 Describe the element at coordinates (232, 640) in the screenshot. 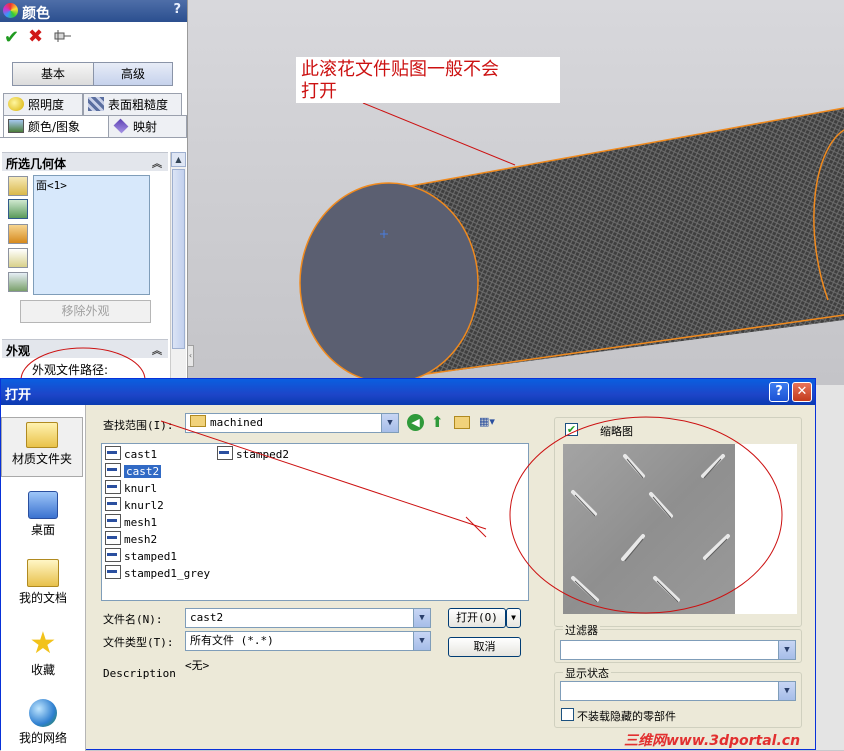

I see `filetype-value: 所有文件 (*.*)` at that location.